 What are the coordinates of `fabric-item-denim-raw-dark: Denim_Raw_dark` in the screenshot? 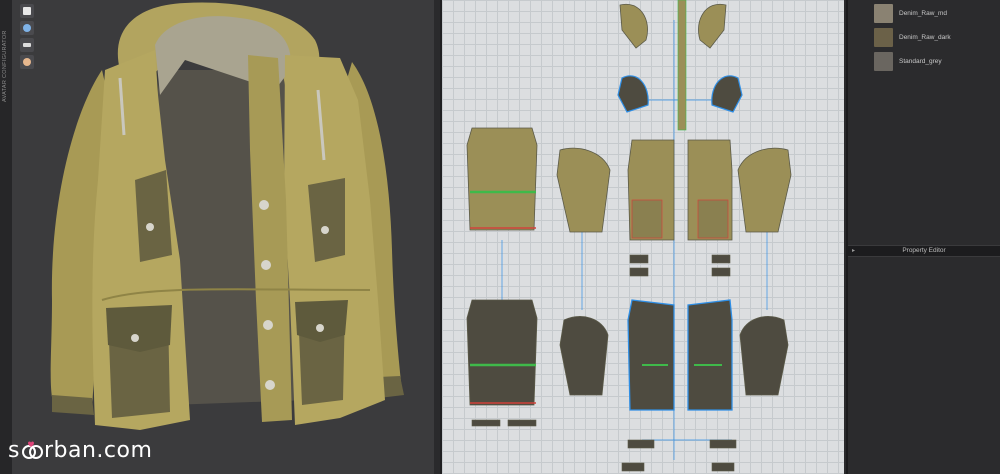 It's located at (937, 37).